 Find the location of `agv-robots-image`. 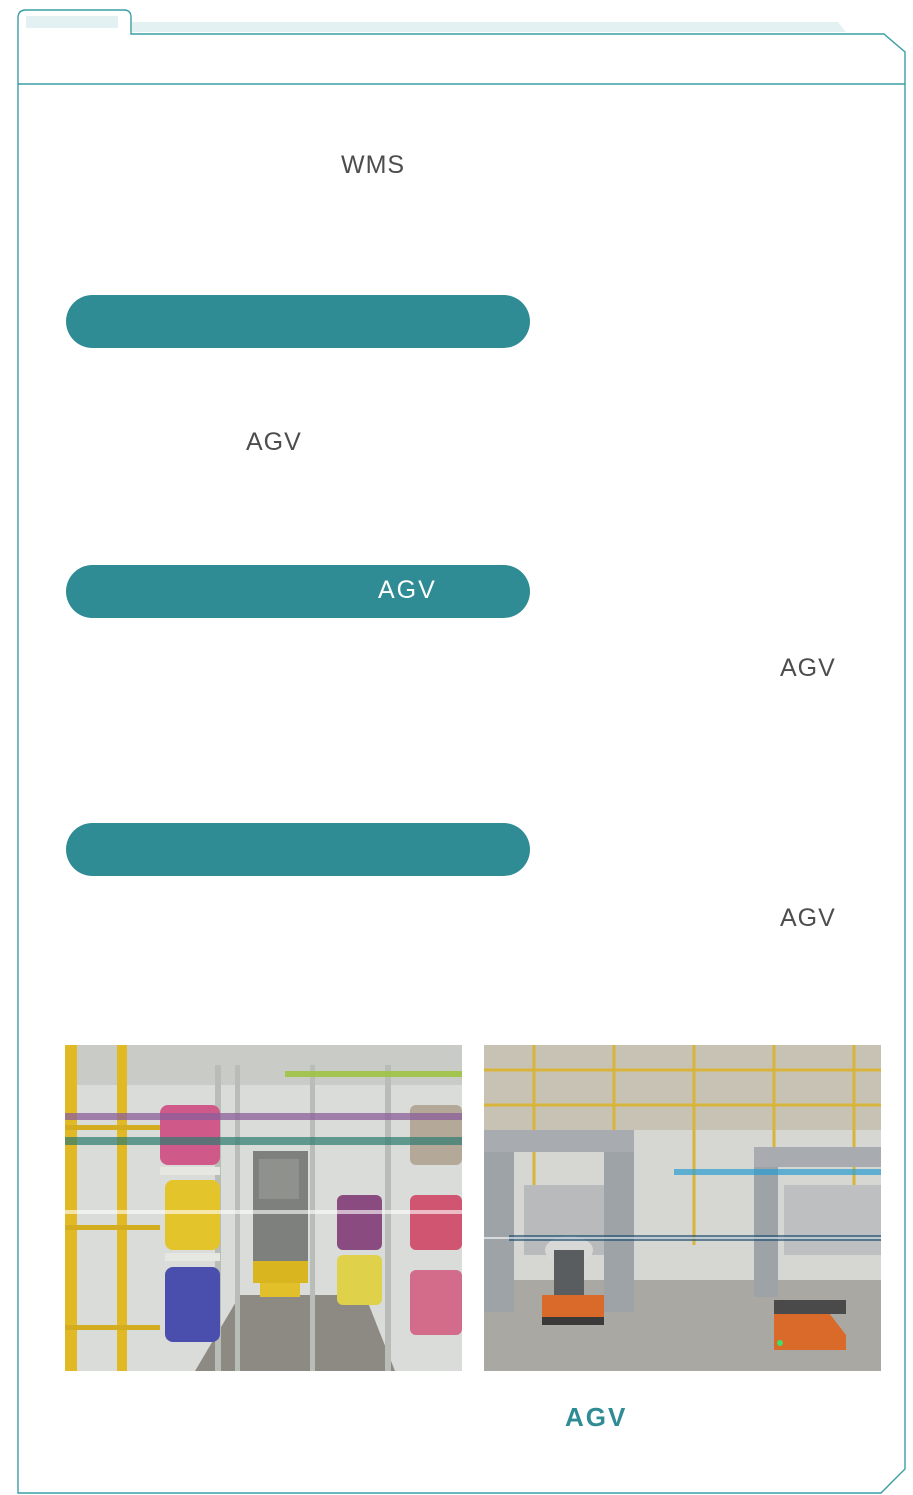

agv-robots-image is located at coordinates (682, 1208).